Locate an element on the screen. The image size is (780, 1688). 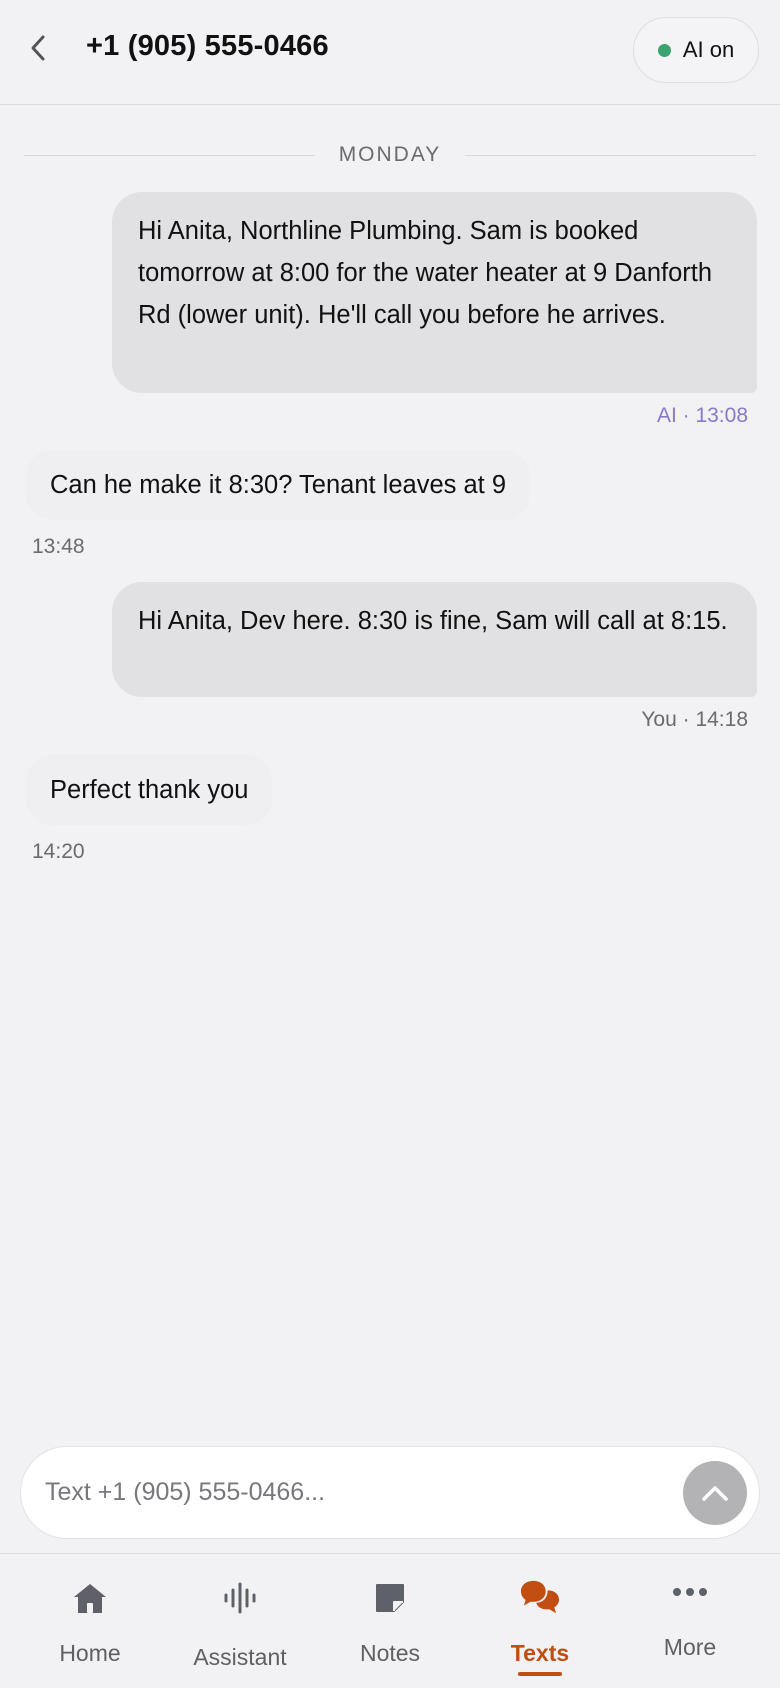
note-icon is located at coordinates (390, 1598).